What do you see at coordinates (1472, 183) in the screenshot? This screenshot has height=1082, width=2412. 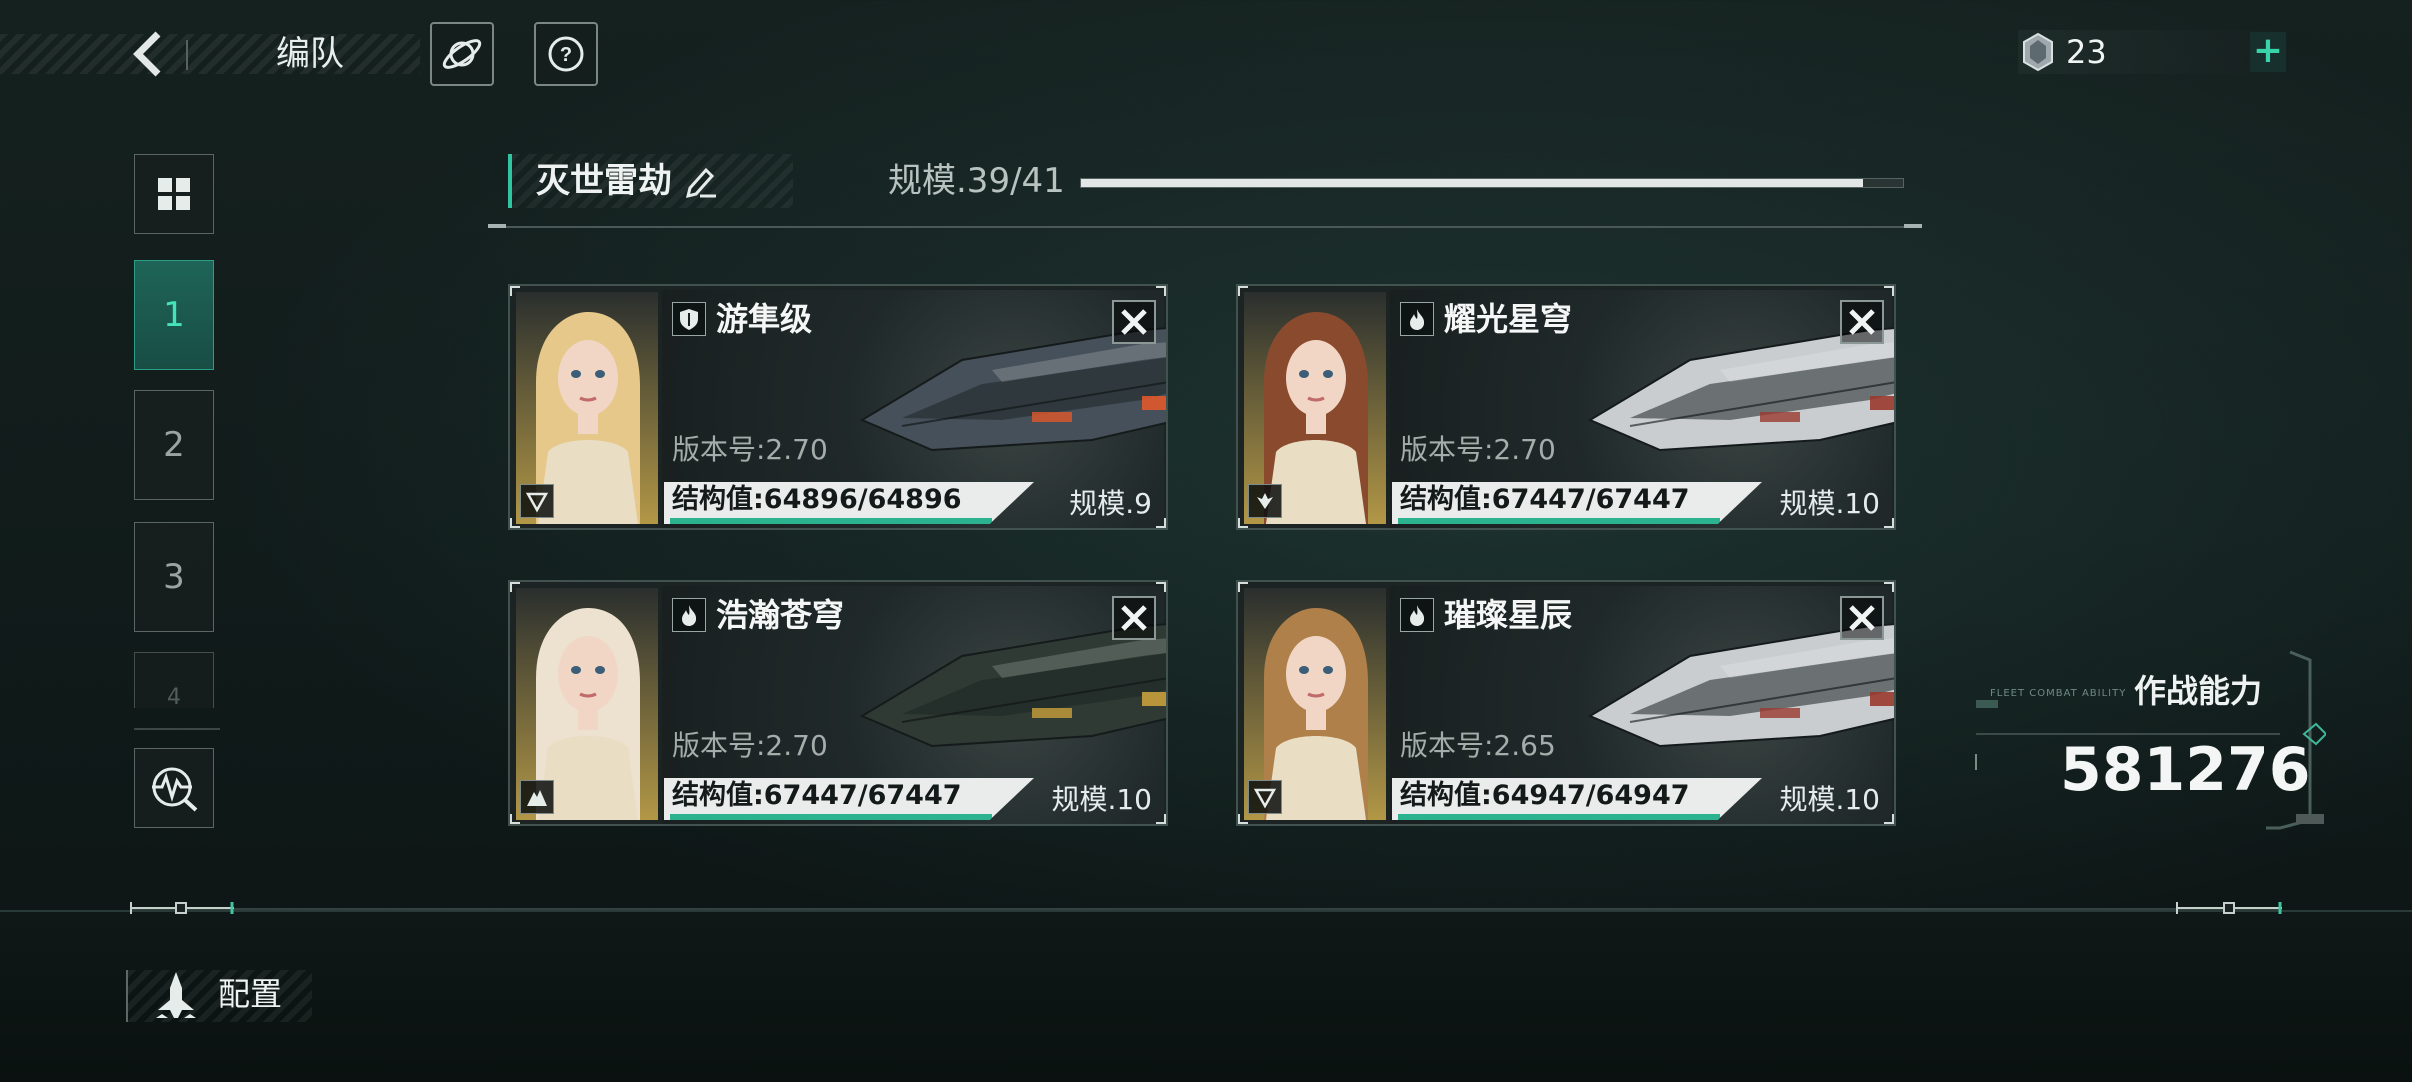 I see `fleet-scale-fill` at bounding box center [1472, 183].